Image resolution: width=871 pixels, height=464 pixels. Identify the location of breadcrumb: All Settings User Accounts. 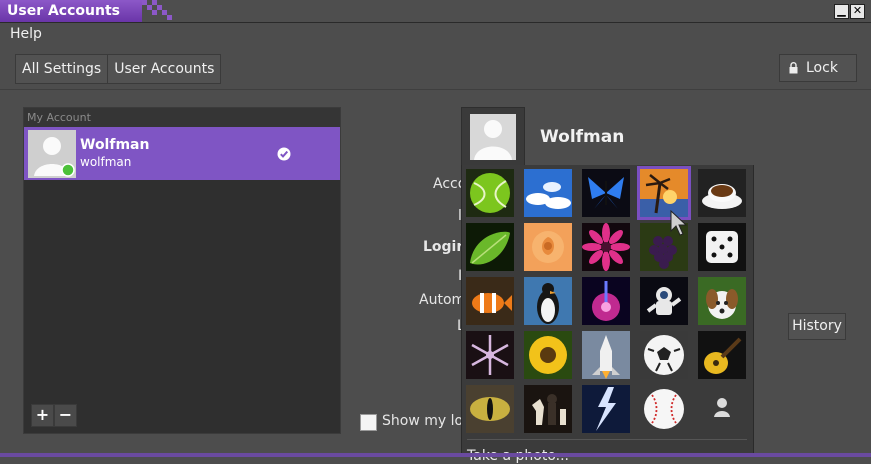
(118, 69).